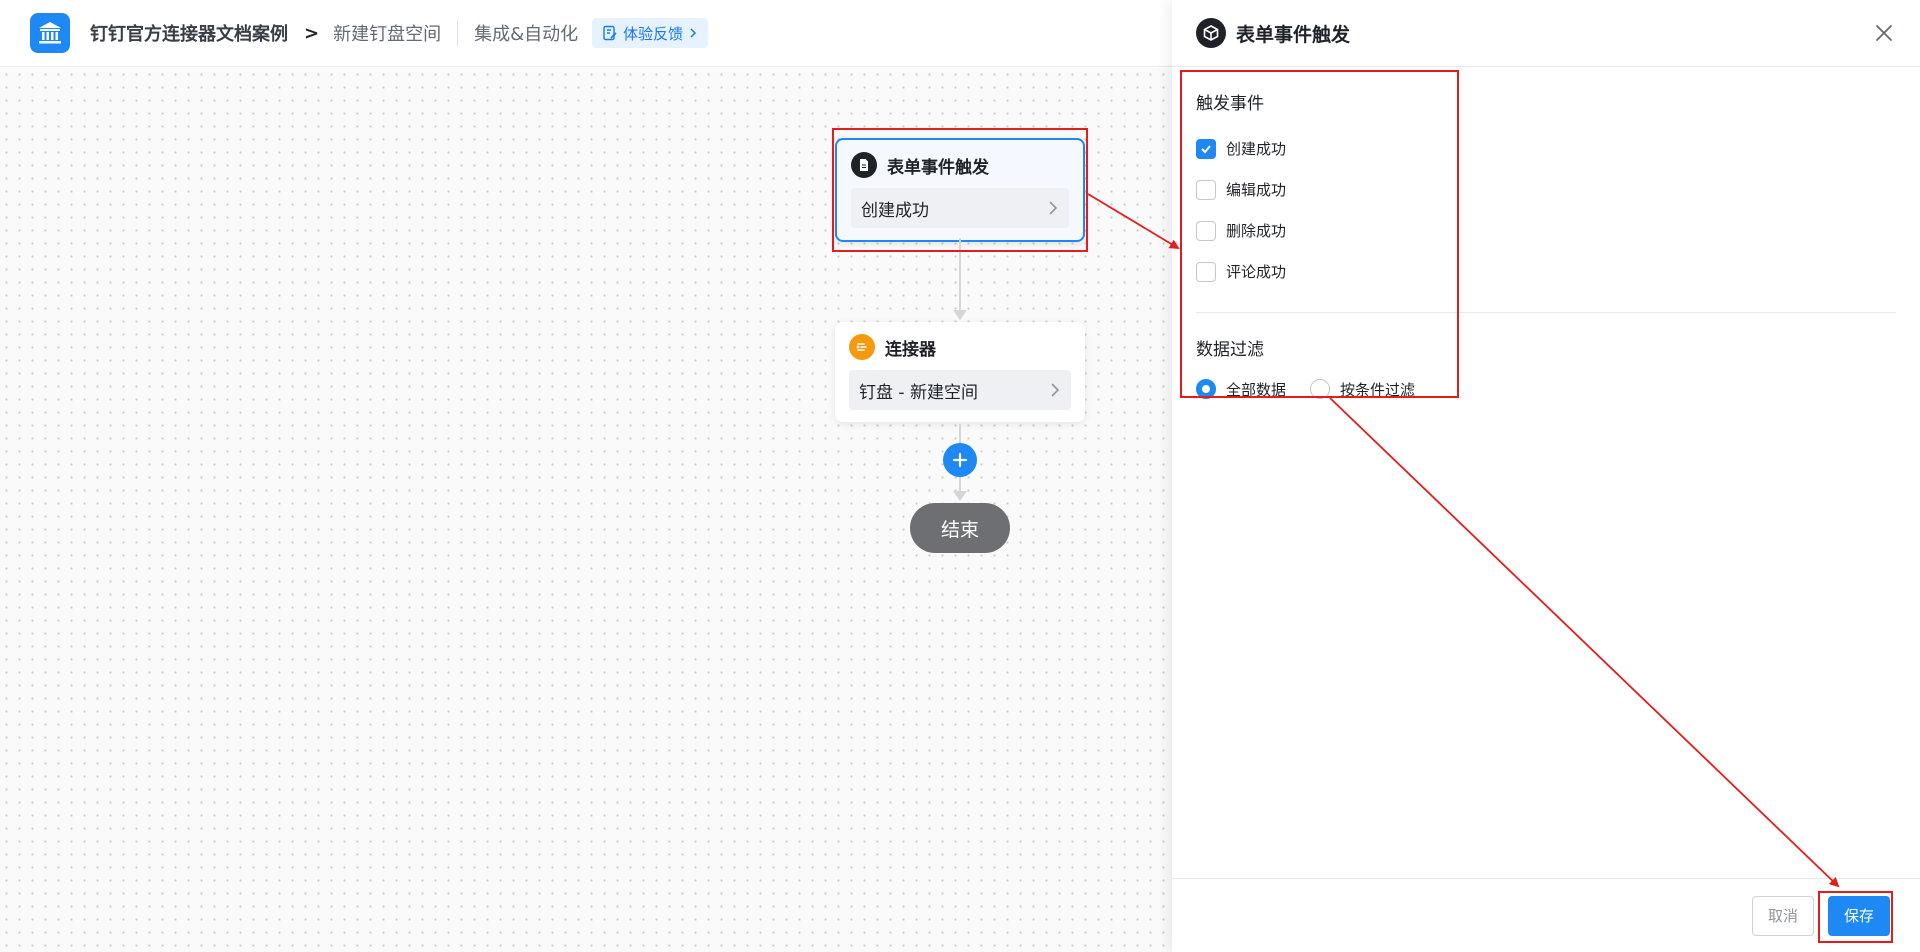  I want to click on checkbox-checked, so click(1206, 148).